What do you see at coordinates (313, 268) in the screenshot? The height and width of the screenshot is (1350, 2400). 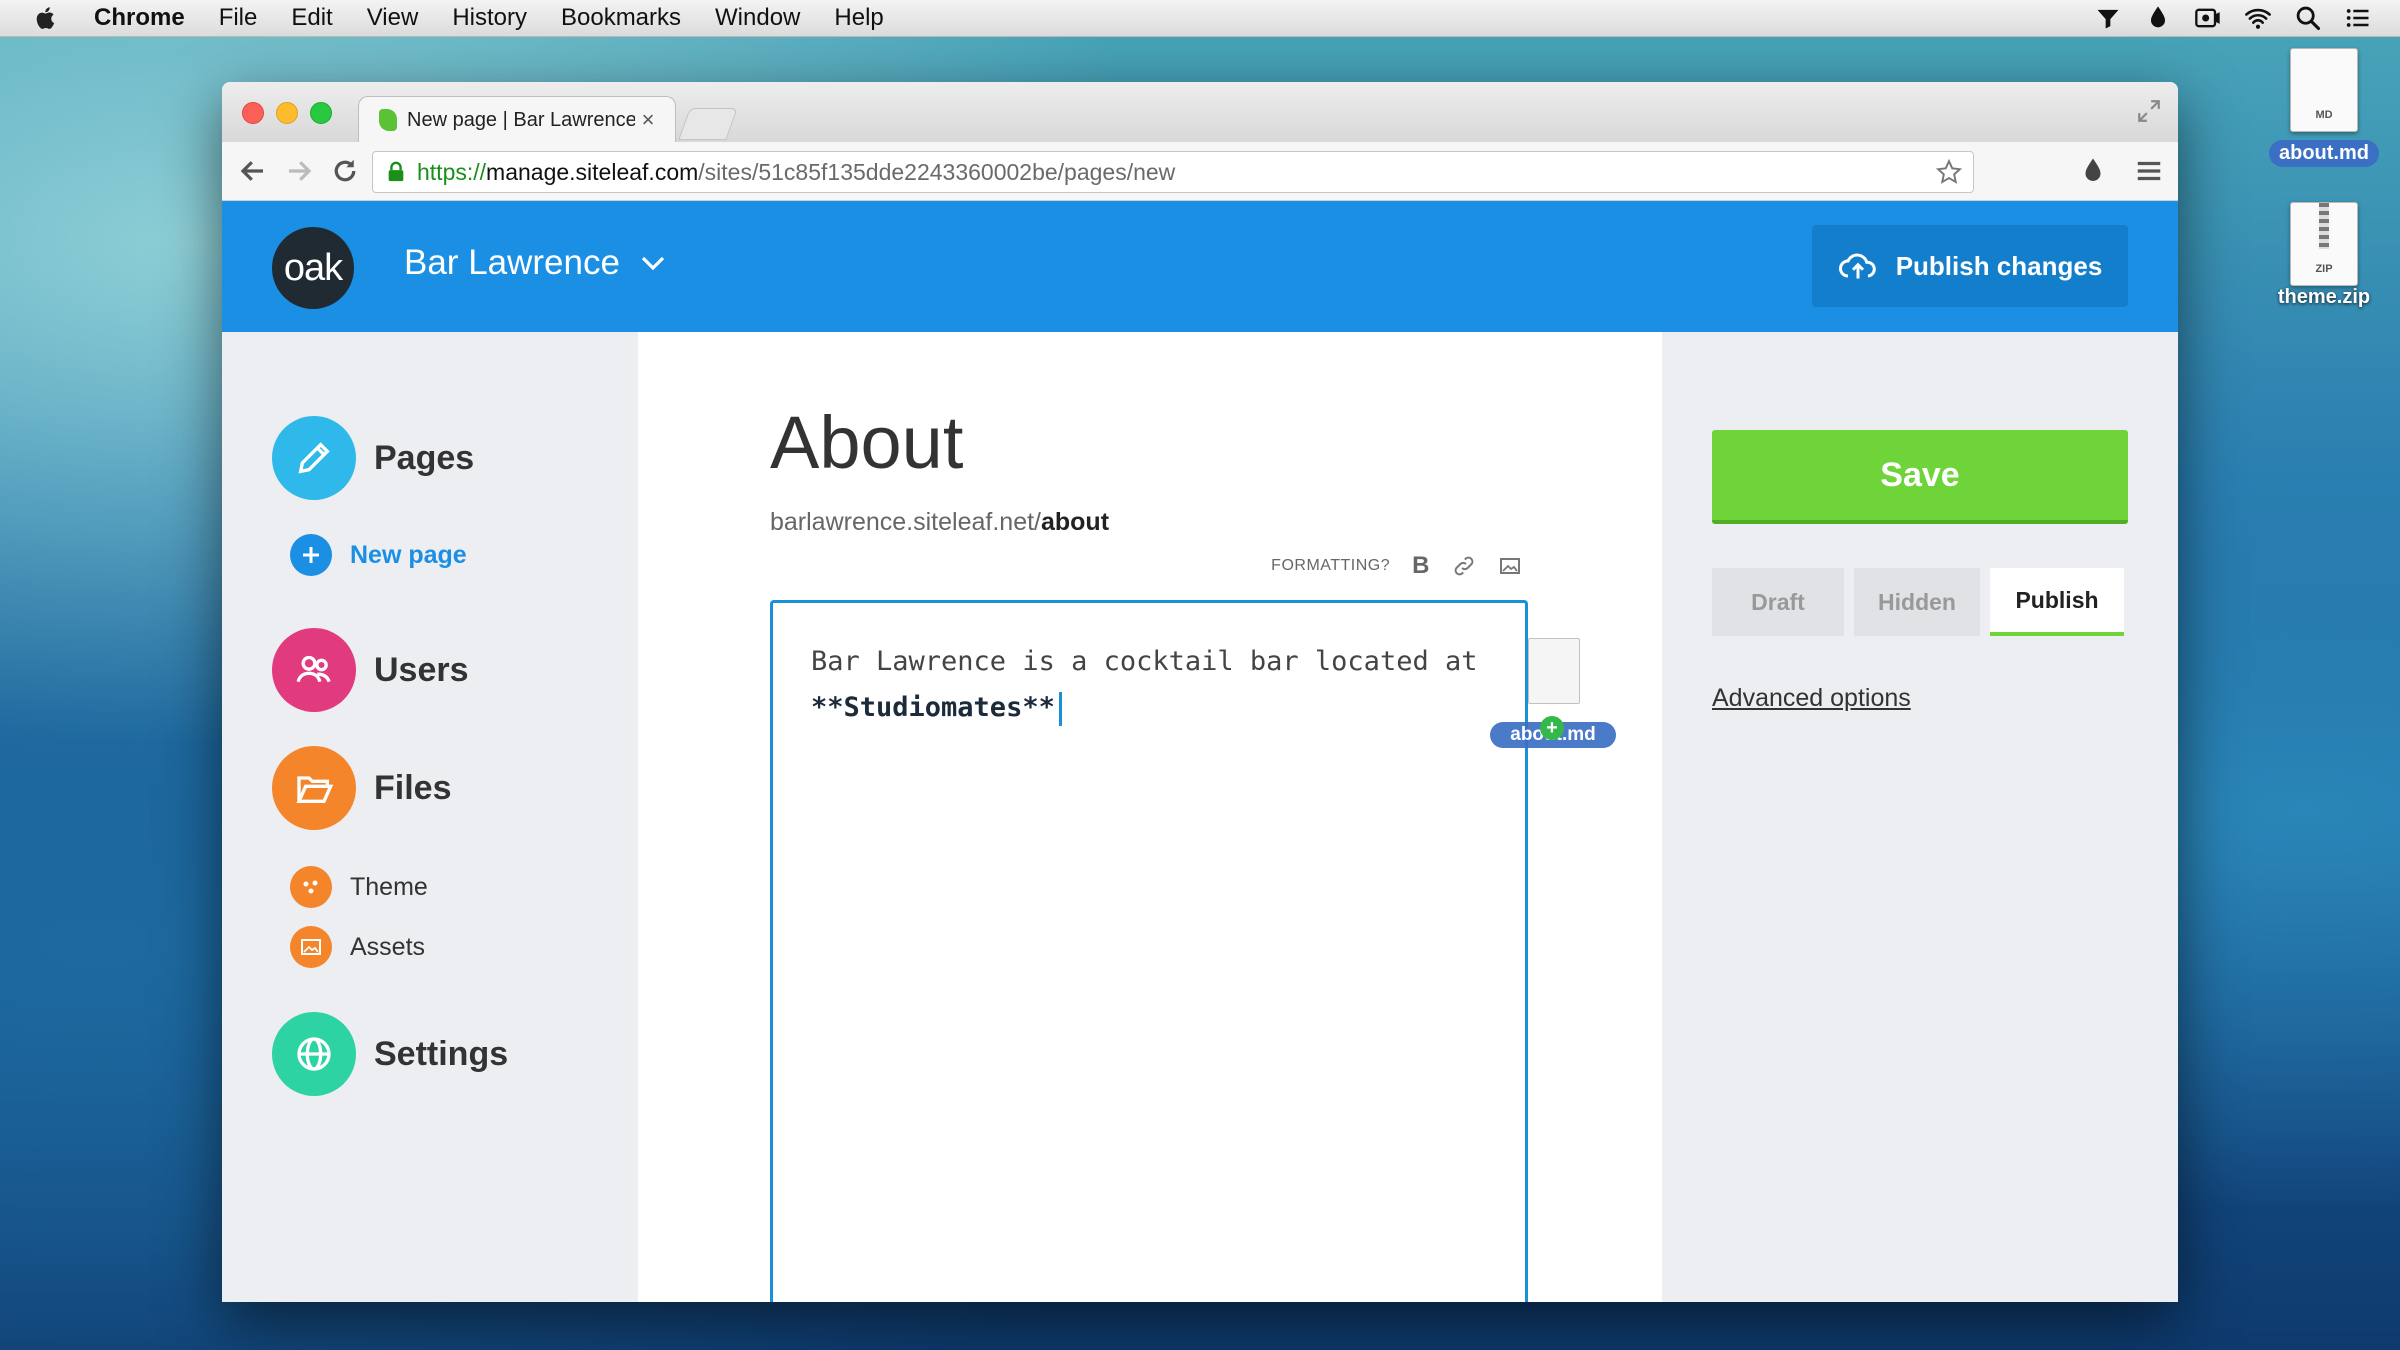 I see `site-logo: oak` at bounding box center [313, 268].